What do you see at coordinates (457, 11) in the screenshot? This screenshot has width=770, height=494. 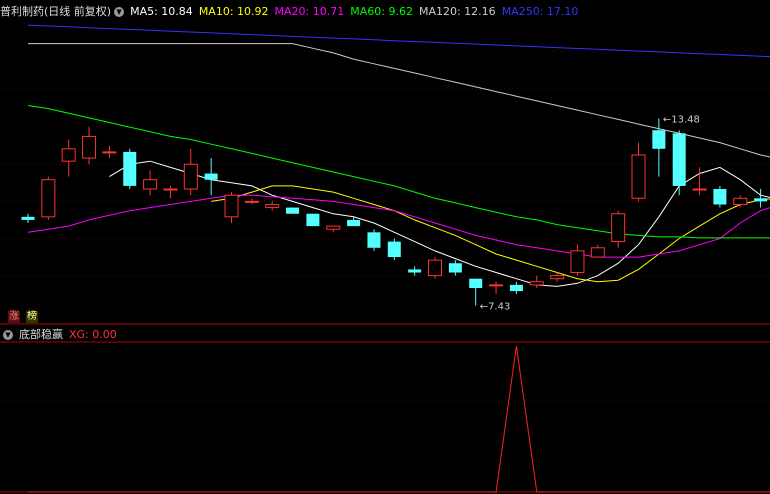 I see `ma-label: MA120: 12.16` at bounding box center [457, 11].